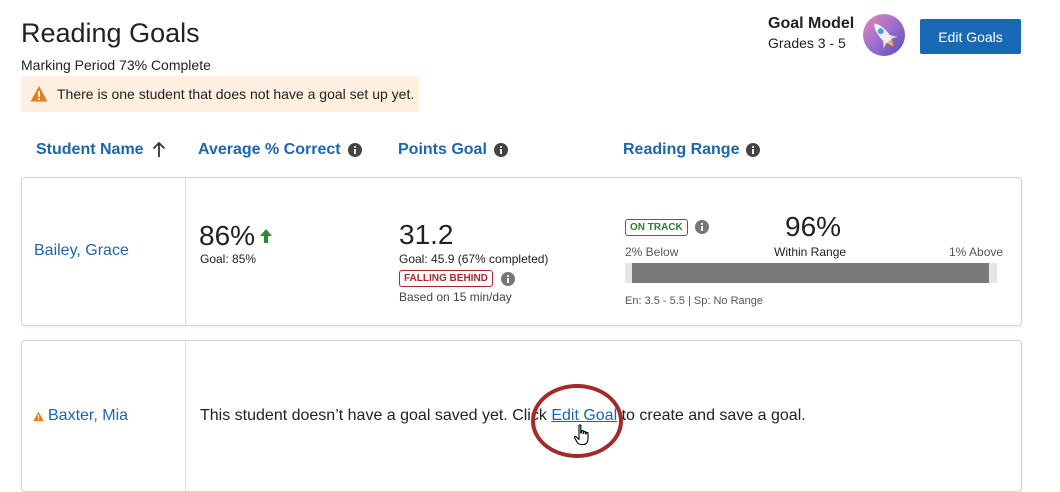  What do you see at coordinates (266, 236) in the screenshot?
I see `arrow-up-icon` at bounding box center [266, 236].